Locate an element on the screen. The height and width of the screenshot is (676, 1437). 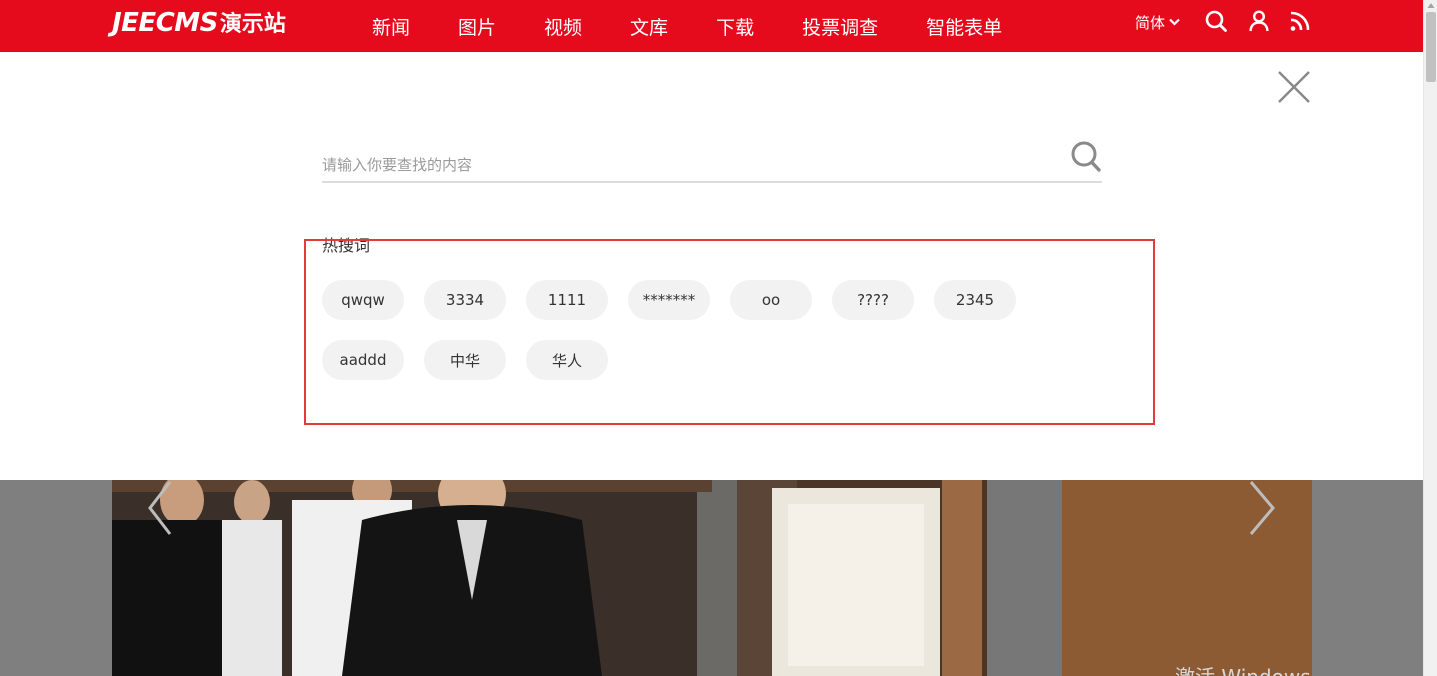
rss-icon is located at coordinates (1300, 21).